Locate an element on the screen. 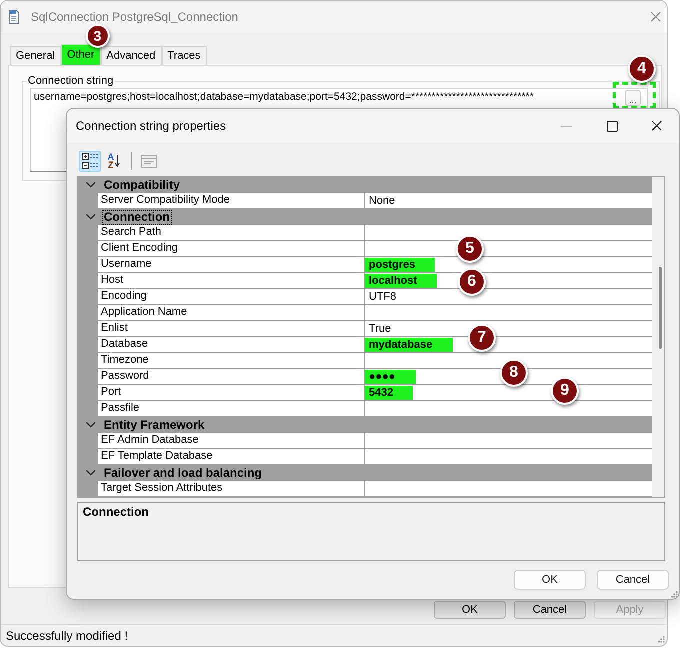  property-name: Port is located at coordinates (231, 393).